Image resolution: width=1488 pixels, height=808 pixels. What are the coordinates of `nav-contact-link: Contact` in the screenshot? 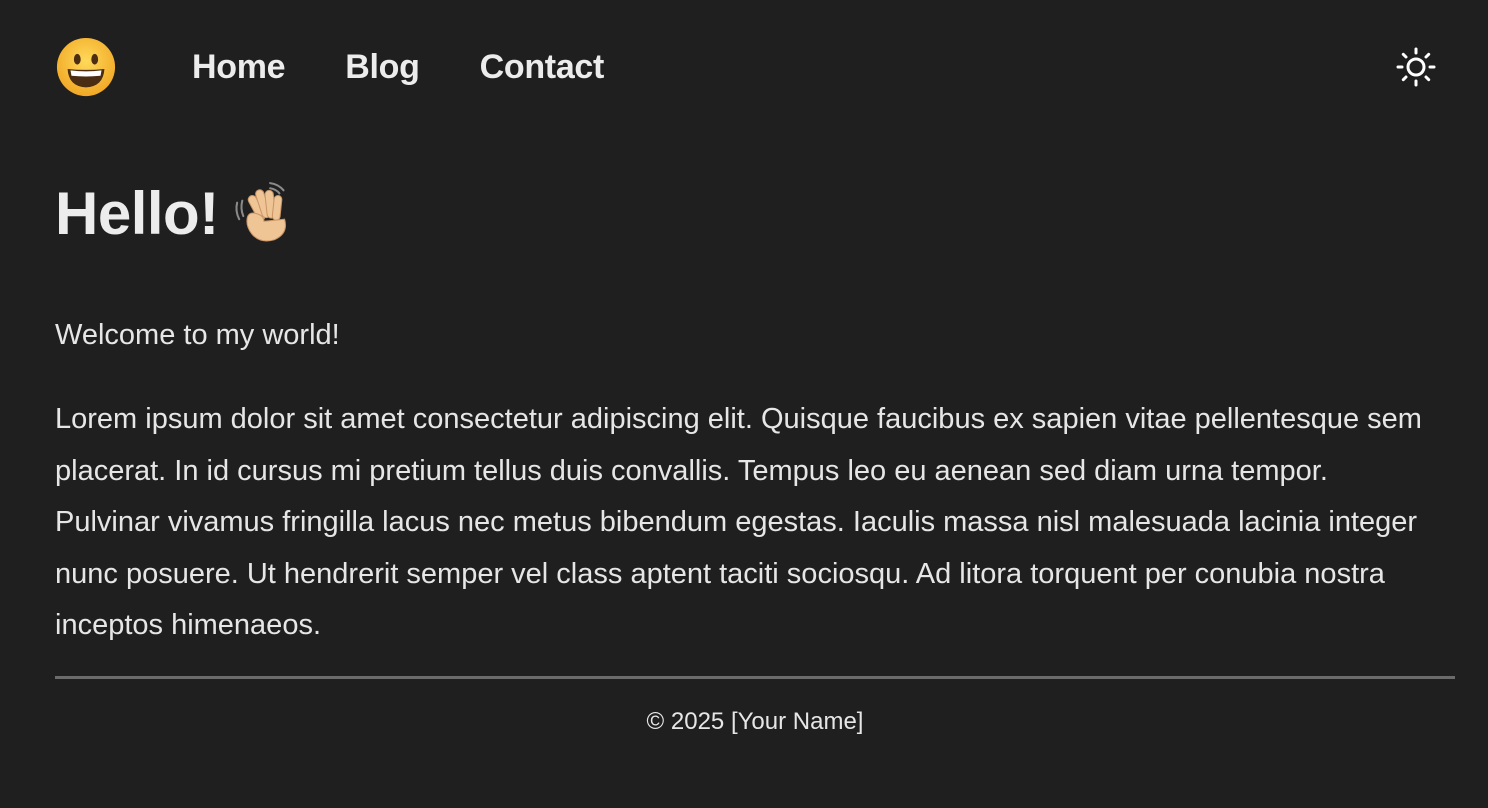 It's located at (542, 67).